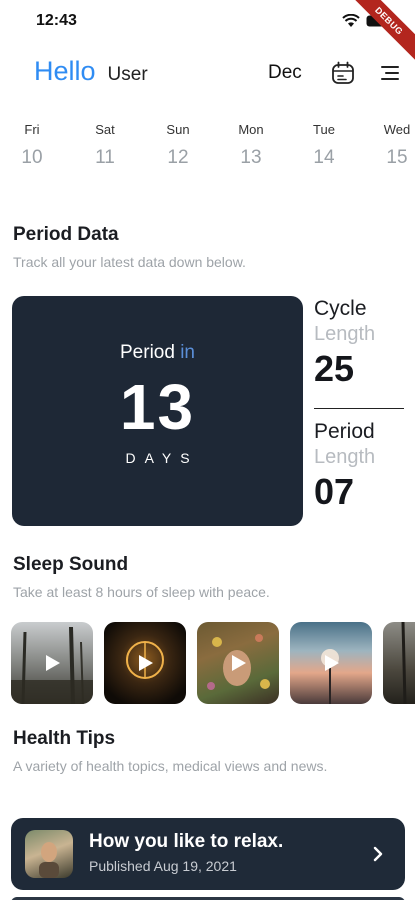 The image size is (415, 900). I want to click on cycle-length-stat: Cycle Length 25, so click(364, 343).